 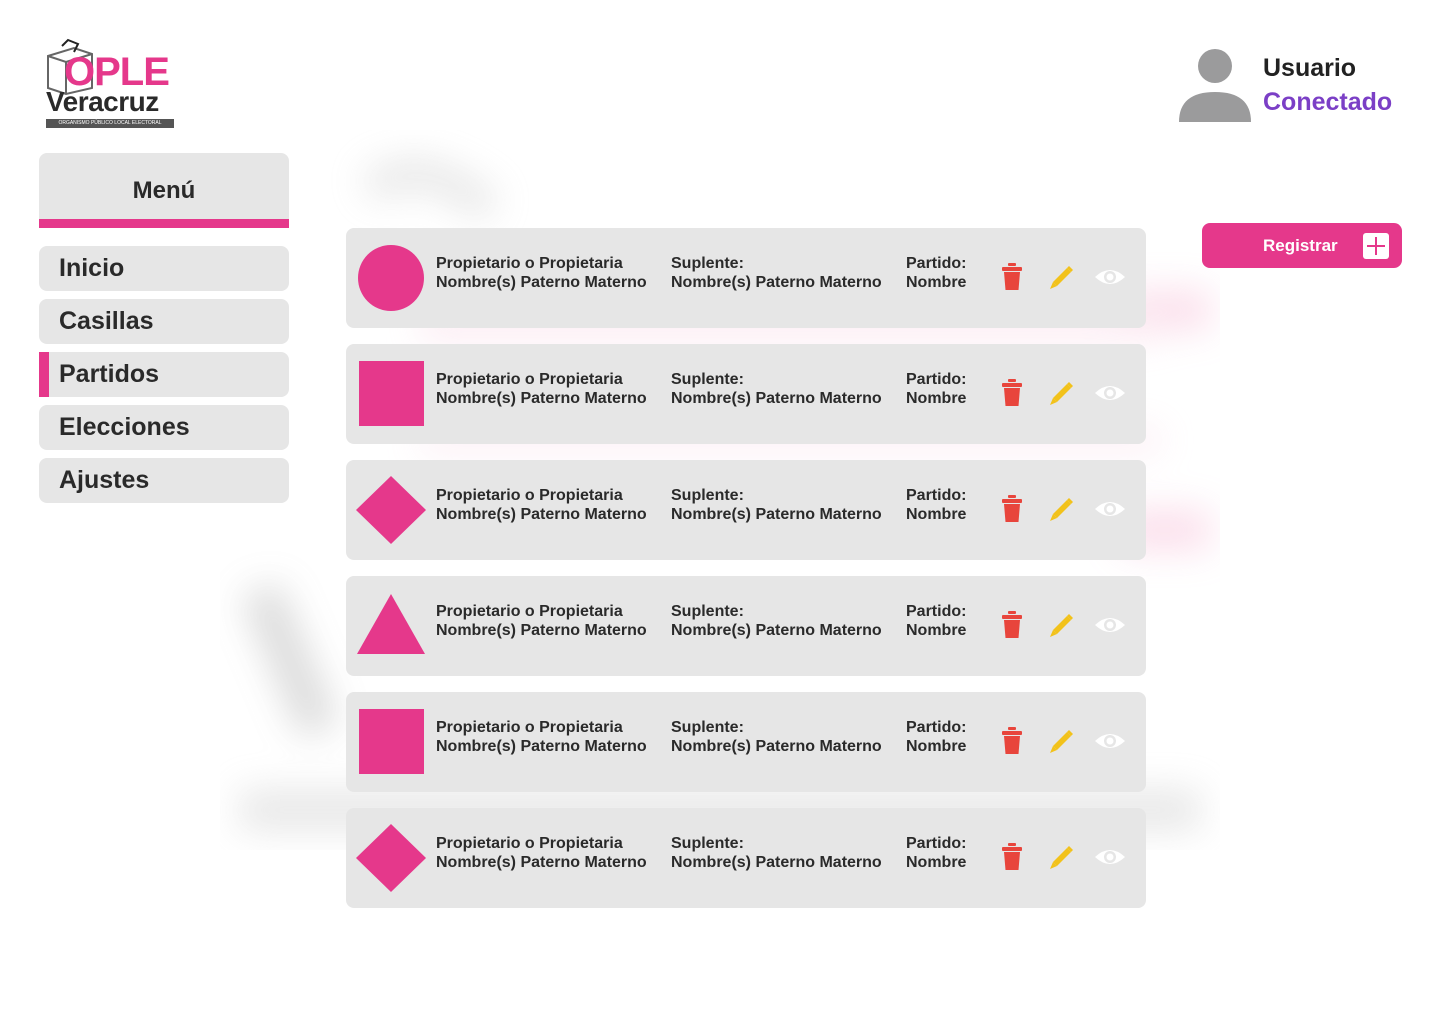 I want to click on sidebar-item-elecciones: Elecciones, so click(x=164, y=427).